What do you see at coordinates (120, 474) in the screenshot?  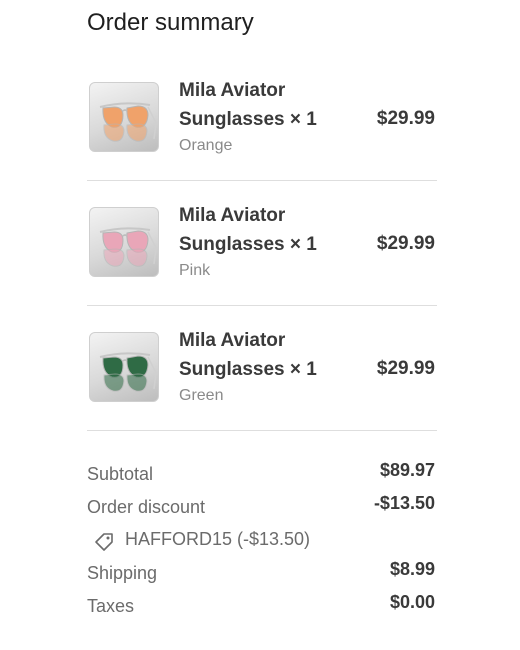 I see `subtotal-label: Subtotal` at bounding box center [120, 474].